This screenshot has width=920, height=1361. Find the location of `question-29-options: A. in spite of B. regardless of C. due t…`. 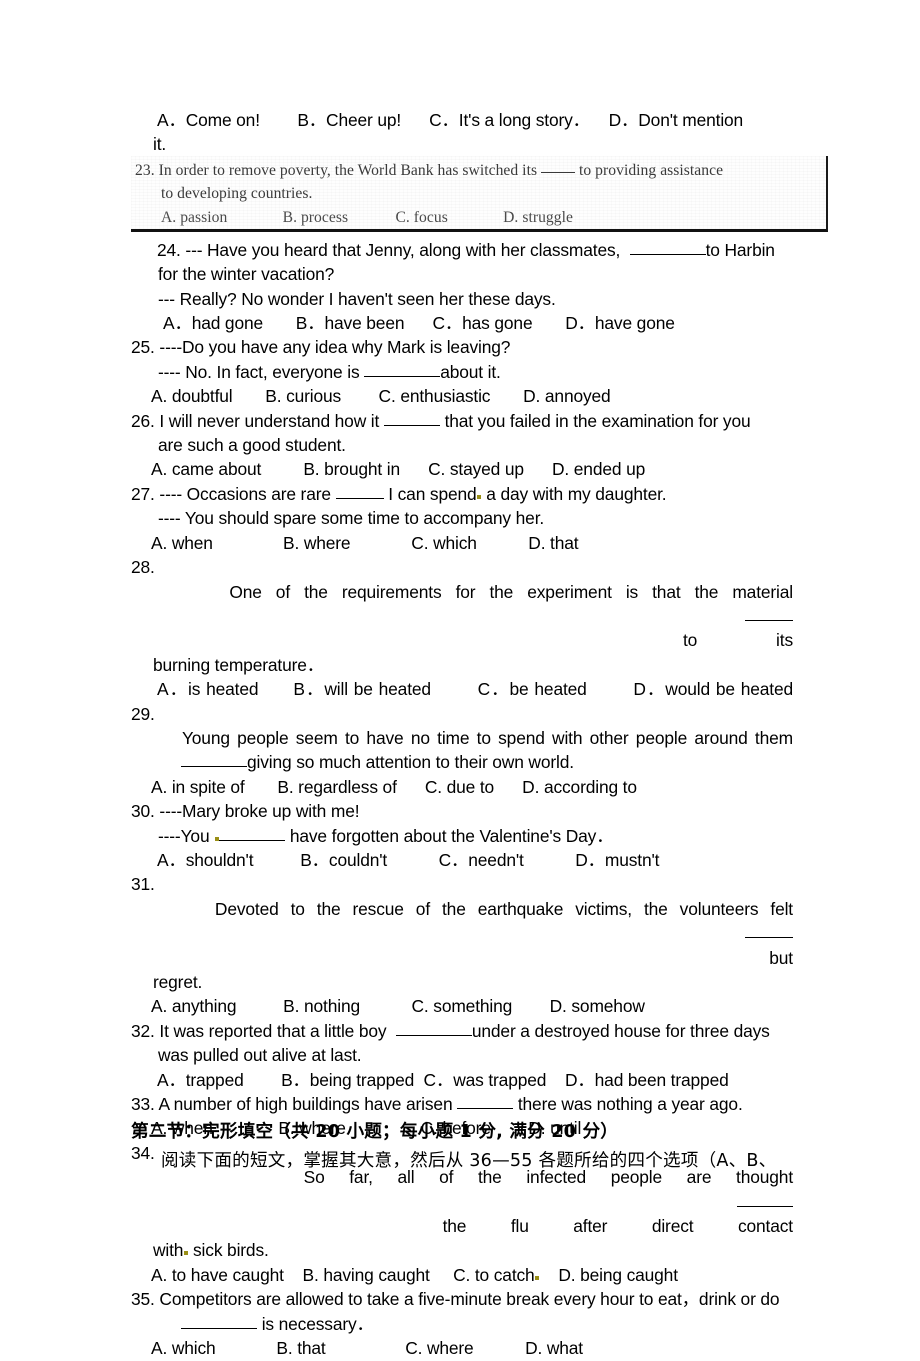

question-29-options: A. in spite of B. regardless of C. due t… is located at coordinates (394, 786).